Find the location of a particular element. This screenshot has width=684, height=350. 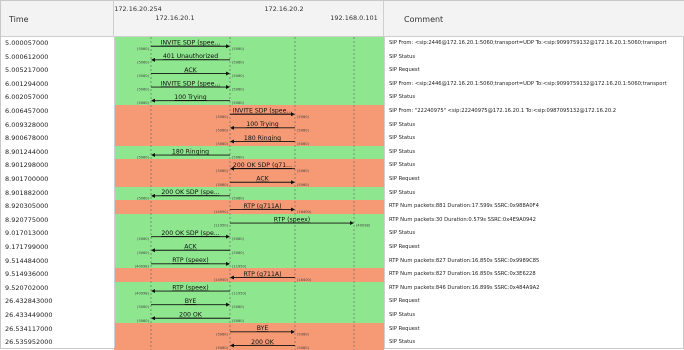

time-cell: 6.001294000 is located at coordinates (27, 83).